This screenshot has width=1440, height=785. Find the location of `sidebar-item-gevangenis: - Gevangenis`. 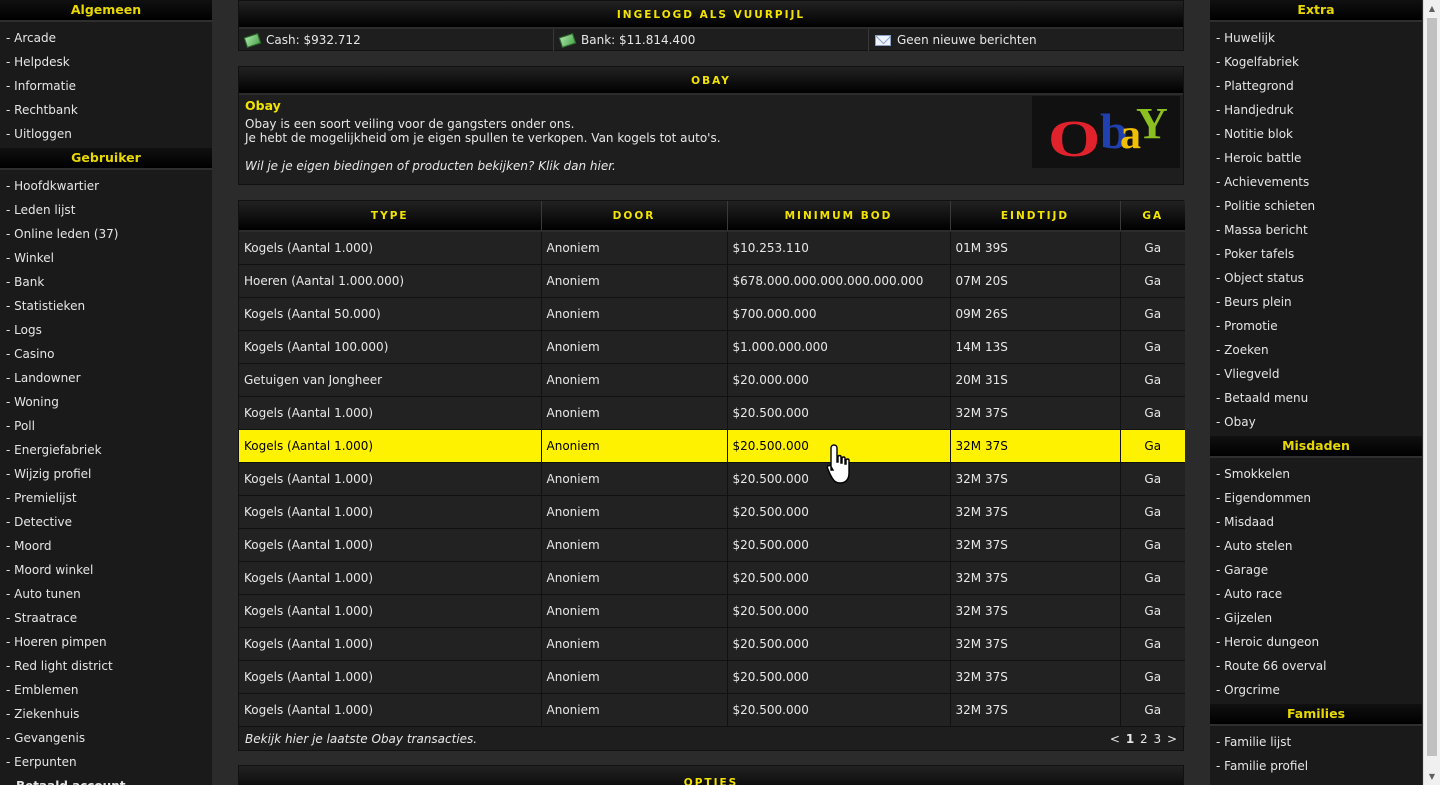

sidebar-item-gevangenis: - Gevangenis is located at coordinates (106, 738).